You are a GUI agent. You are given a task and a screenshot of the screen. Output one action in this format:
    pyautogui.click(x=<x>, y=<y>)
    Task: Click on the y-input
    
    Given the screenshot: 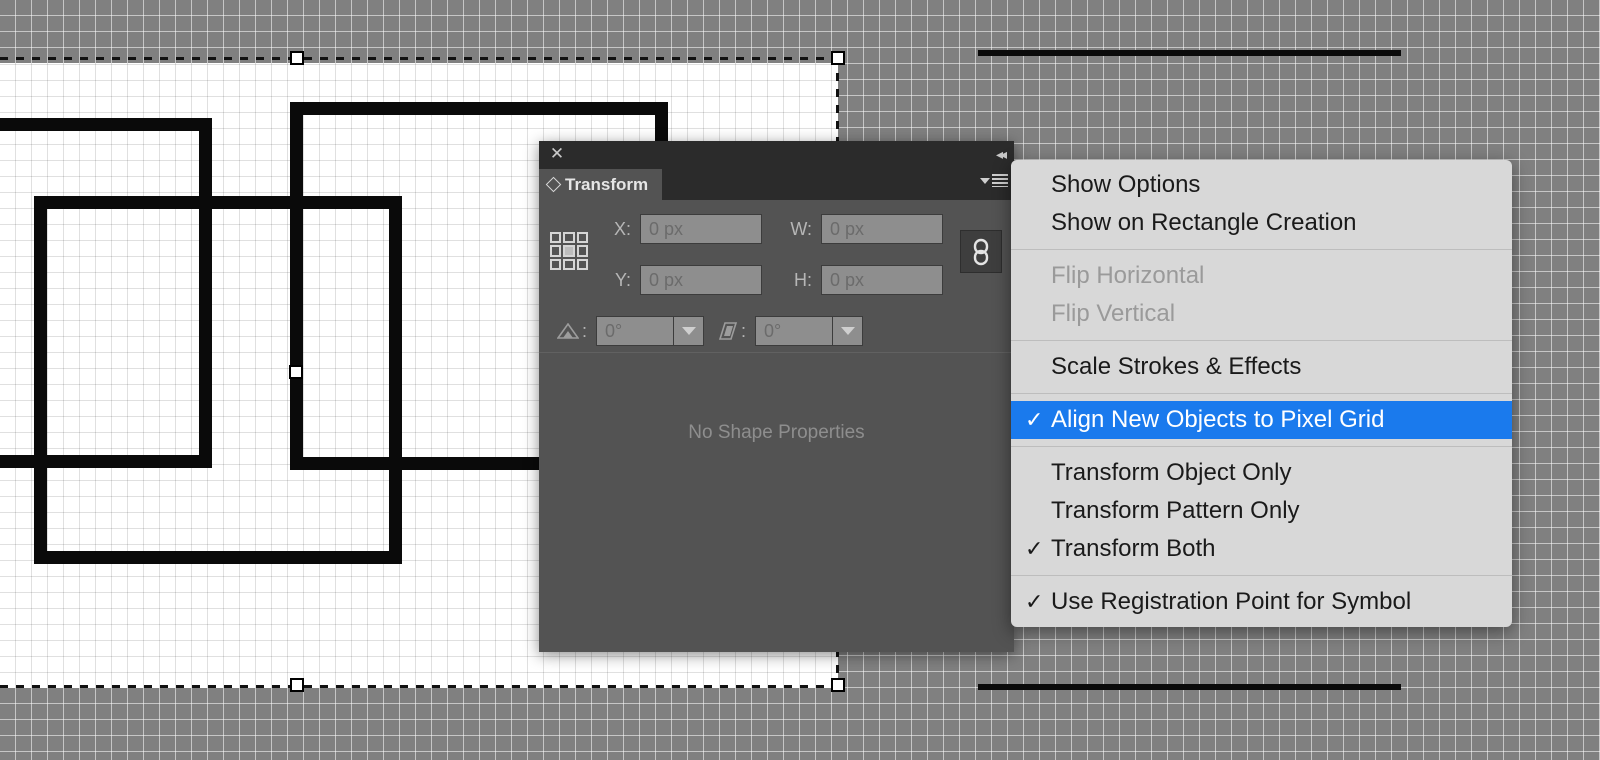 What is the action you would take?
    pyautogui.click(x=701, y=280)
    